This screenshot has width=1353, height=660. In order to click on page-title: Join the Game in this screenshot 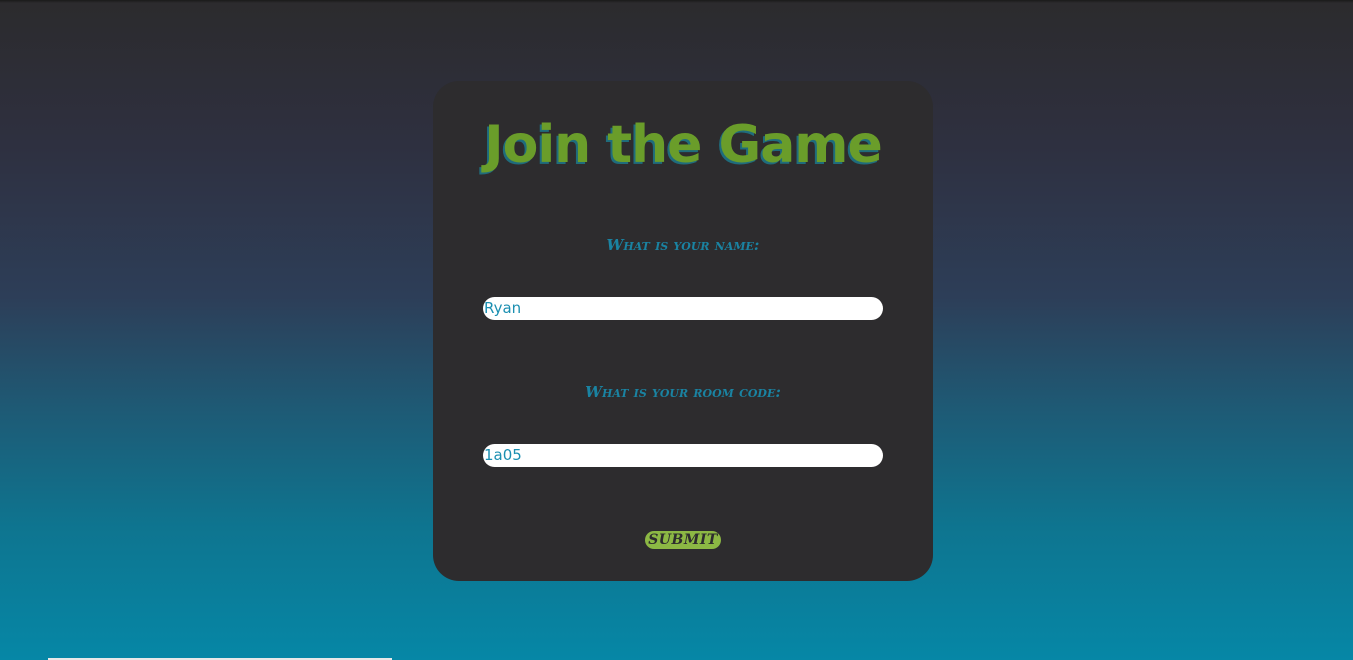, I will do `click(683, 145)`.